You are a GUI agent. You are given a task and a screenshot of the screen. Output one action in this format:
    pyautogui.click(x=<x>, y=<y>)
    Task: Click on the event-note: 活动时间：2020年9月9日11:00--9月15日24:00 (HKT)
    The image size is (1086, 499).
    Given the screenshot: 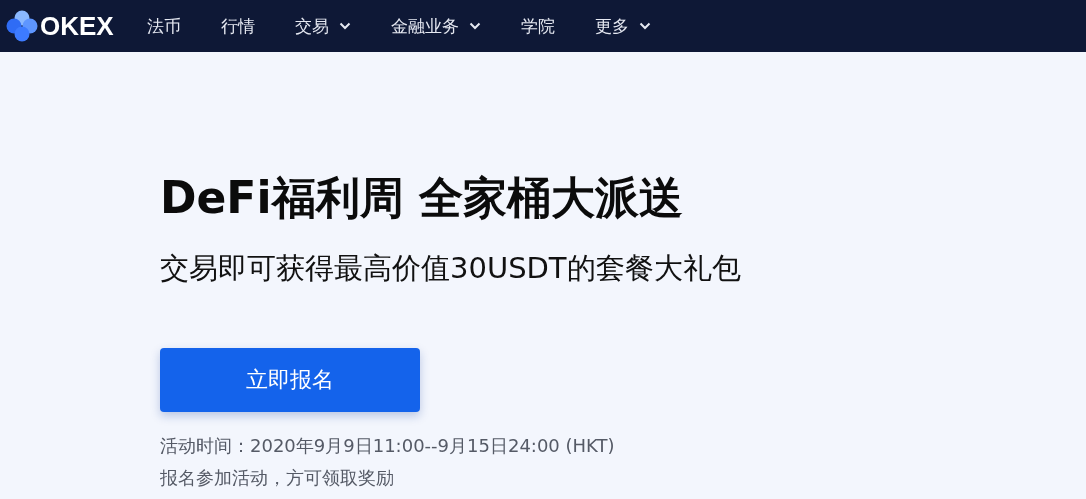 What is the action you would take?
    pyautogui.click(x=388, y=446)
    